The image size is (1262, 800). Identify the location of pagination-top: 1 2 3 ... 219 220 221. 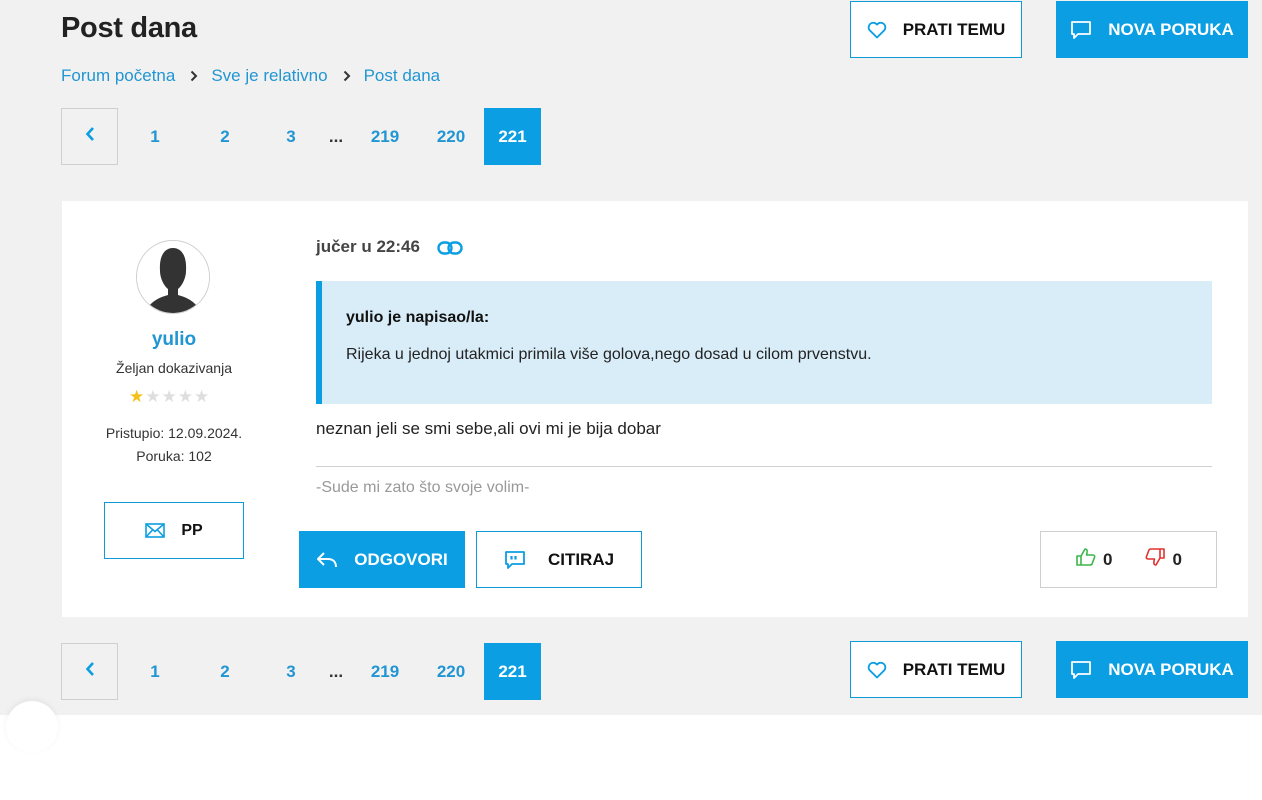
(301, 136).